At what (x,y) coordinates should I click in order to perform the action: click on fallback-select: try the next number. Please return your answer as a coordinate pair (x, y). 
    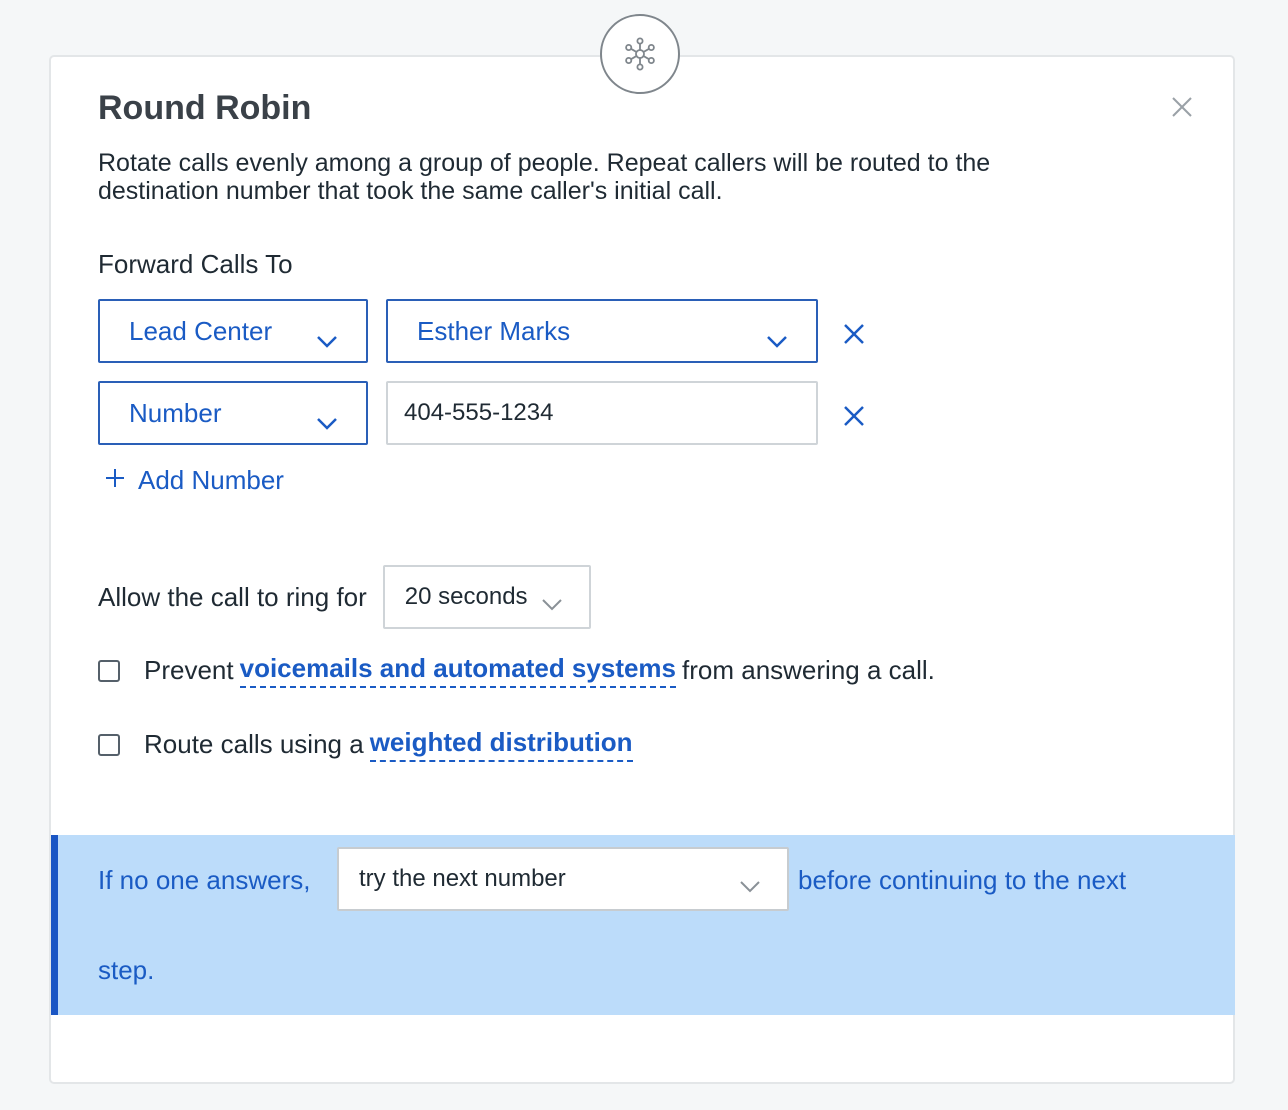
    Looking at the image, I should click on (563, 879).